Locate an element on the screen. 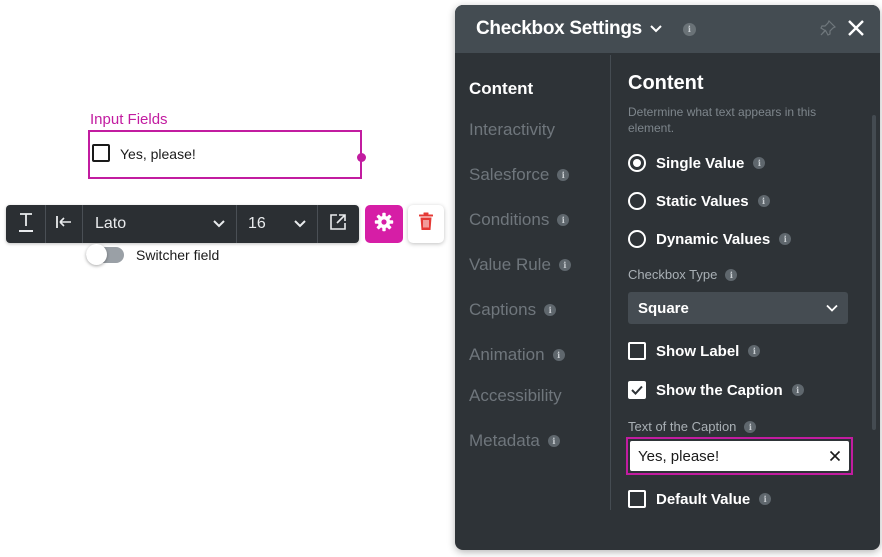 The image size is (882, 557). show-label-checkbox: Show Label i is located at coordinates (694, 351).